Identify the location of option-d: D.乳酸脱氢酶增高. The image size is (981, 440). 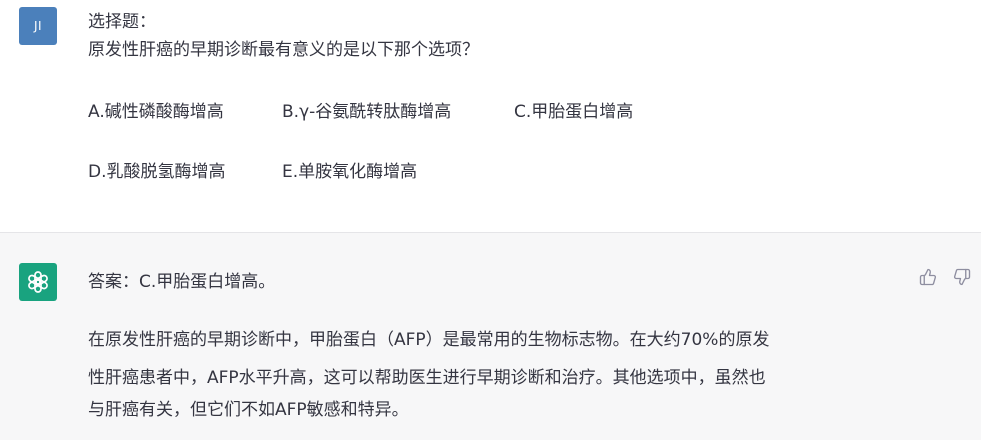
(157, 172).